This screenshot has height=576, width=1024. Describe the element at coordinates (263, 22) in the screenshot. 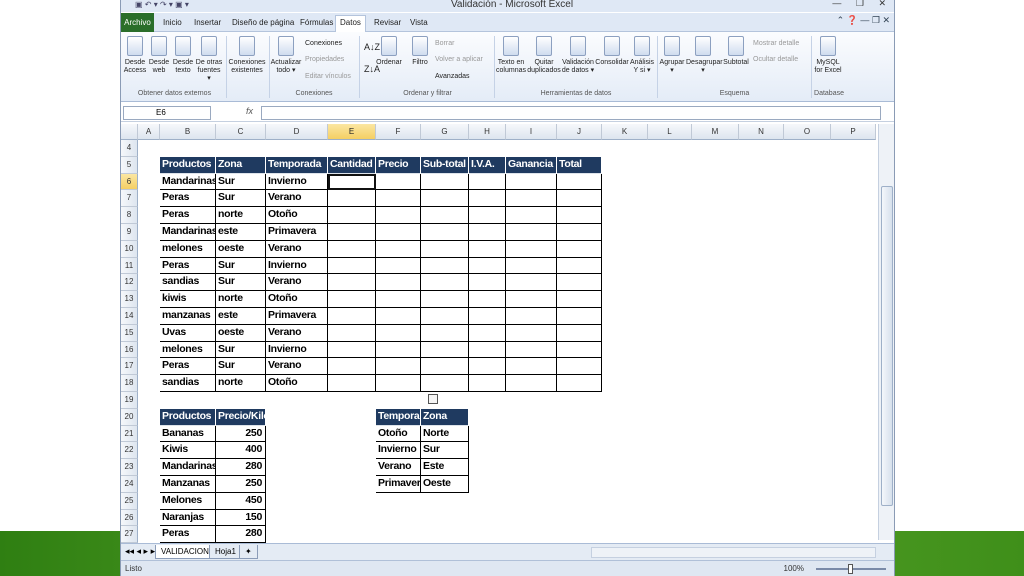

I see `tab-diseno-pagina: Diseño de página` at that location.